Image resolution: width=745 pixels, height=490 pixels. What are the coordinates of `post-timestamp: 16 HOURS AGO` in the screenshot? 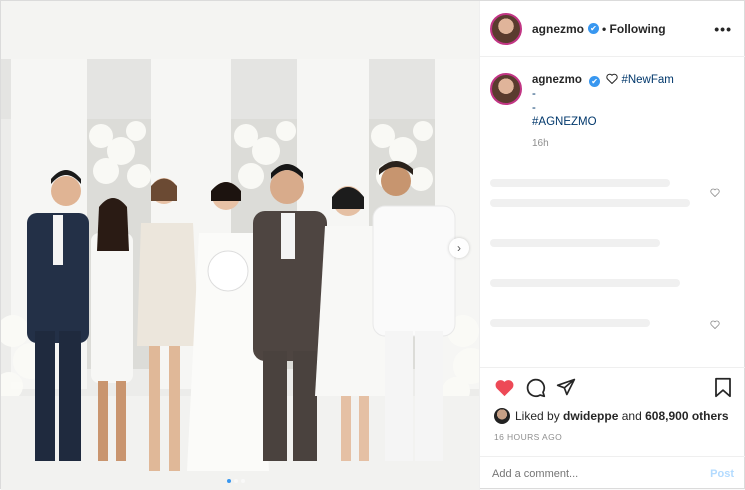 It's located at (613, 437).